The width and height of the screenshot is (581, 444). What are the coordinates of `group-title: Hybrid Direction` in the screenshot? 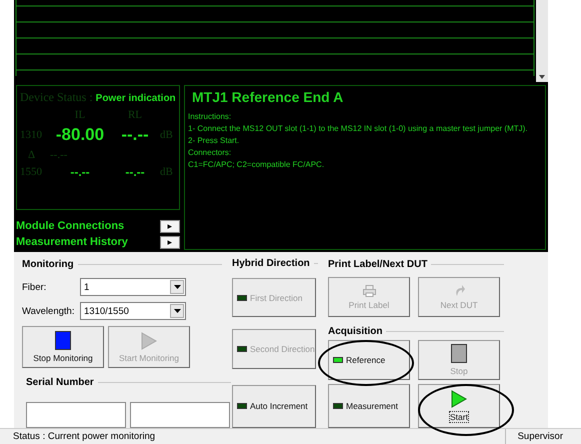 It's located at (271, 264).